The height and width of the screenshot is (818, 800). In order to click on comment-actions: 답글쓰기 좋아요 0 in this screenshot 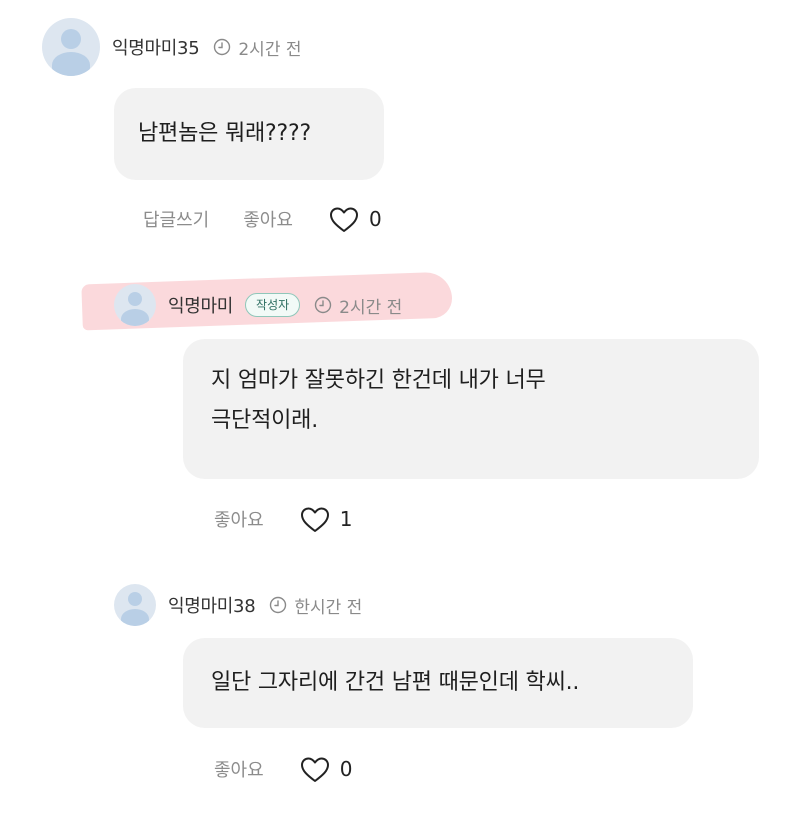, I will do `click(262, 219)`.